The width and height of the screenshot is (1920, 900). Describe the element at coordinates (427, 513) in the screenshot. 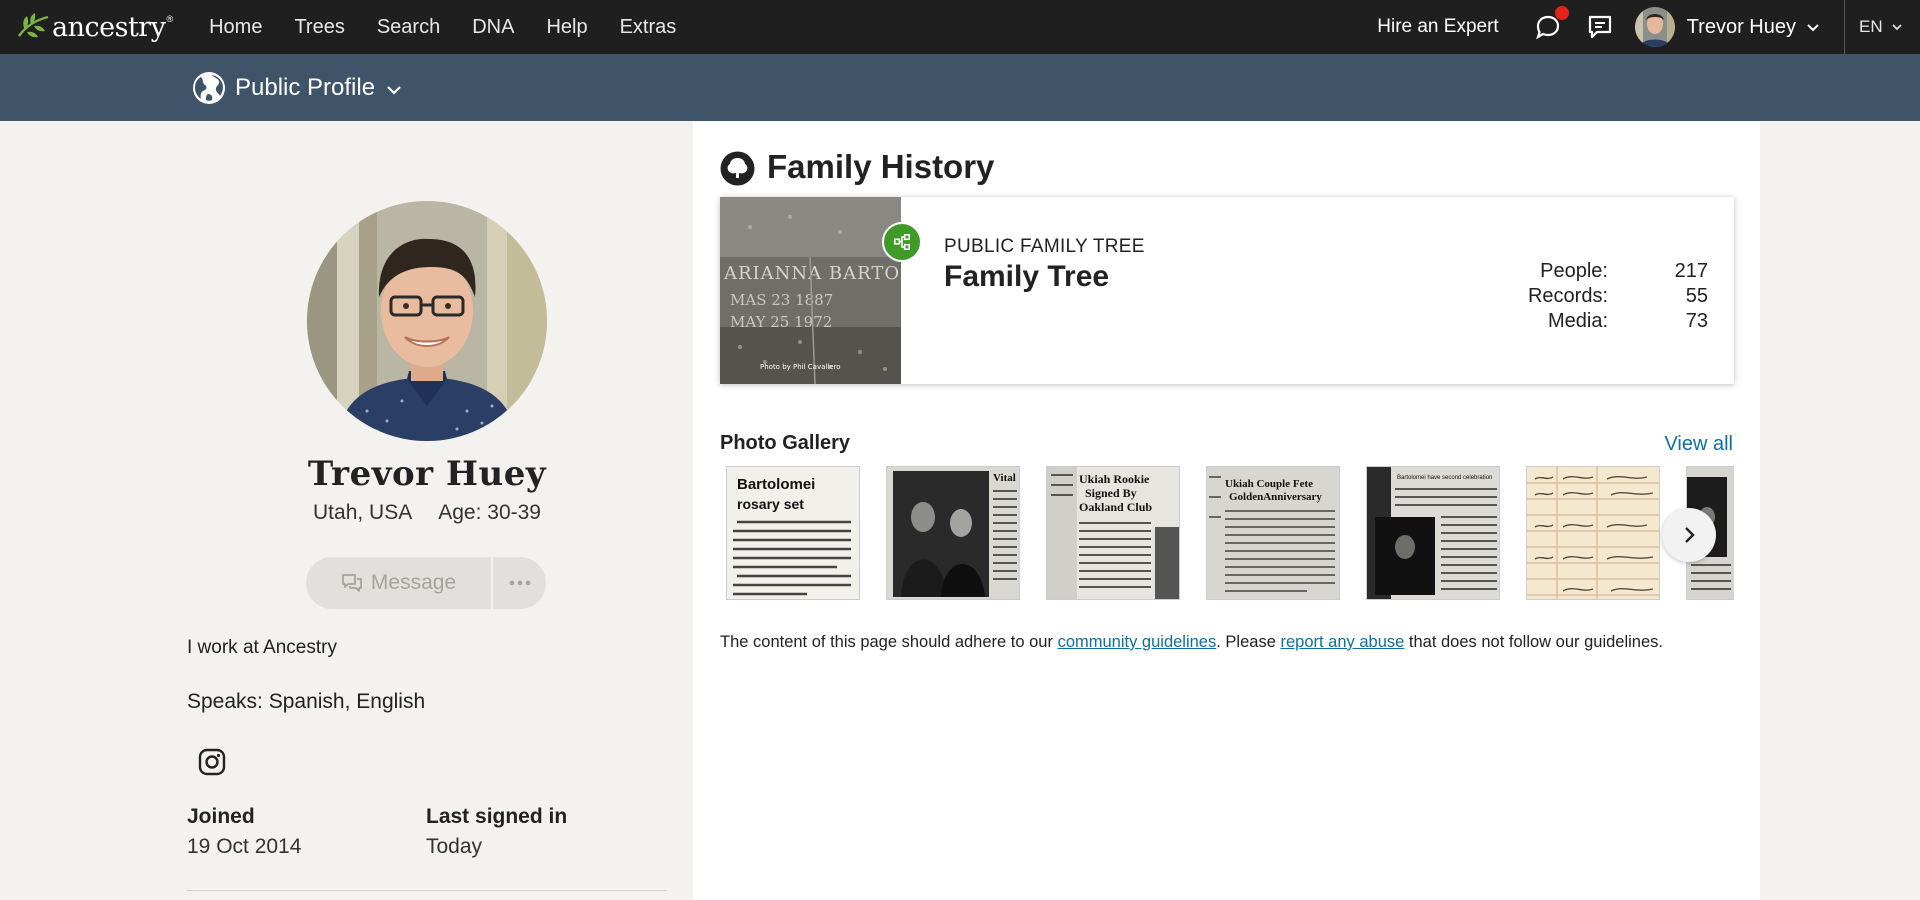

I see `profile-meta: Utah, USA Age: 30-39` at that location.